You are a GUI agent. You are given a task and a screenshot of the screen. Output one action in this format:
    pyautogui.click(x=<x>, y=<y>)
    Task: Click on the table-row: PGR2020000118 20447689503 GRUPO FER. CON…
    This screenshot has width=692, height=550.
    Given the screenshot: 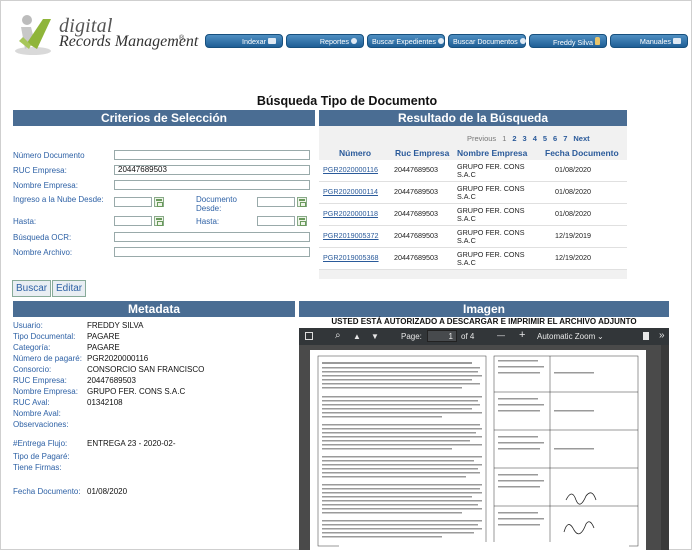 What is the action you would take?
    pyautogui.click(x=473, y=215)
    